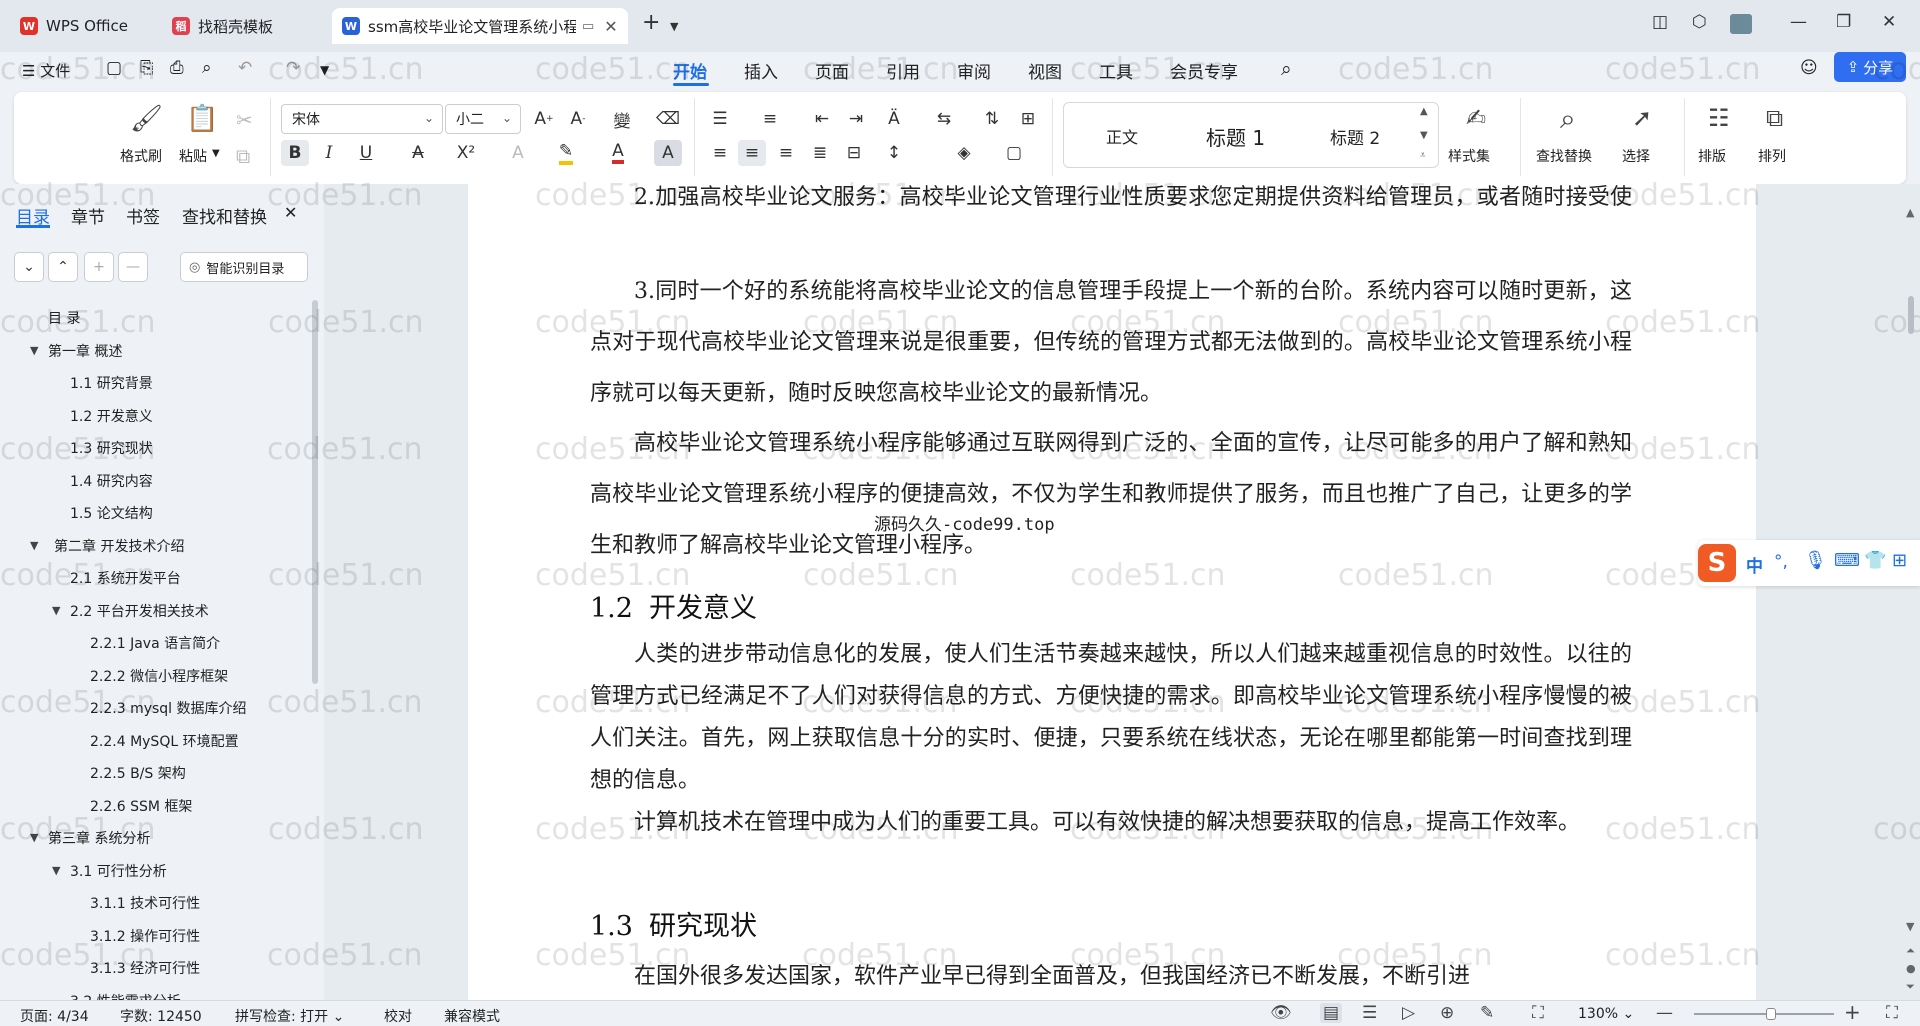 The image size is (1920, 1026). Describe the element at coordinates (164, 741) in the screenshot. I see `toc-item: 2.2.4 MySQL 环境配置` at that location.